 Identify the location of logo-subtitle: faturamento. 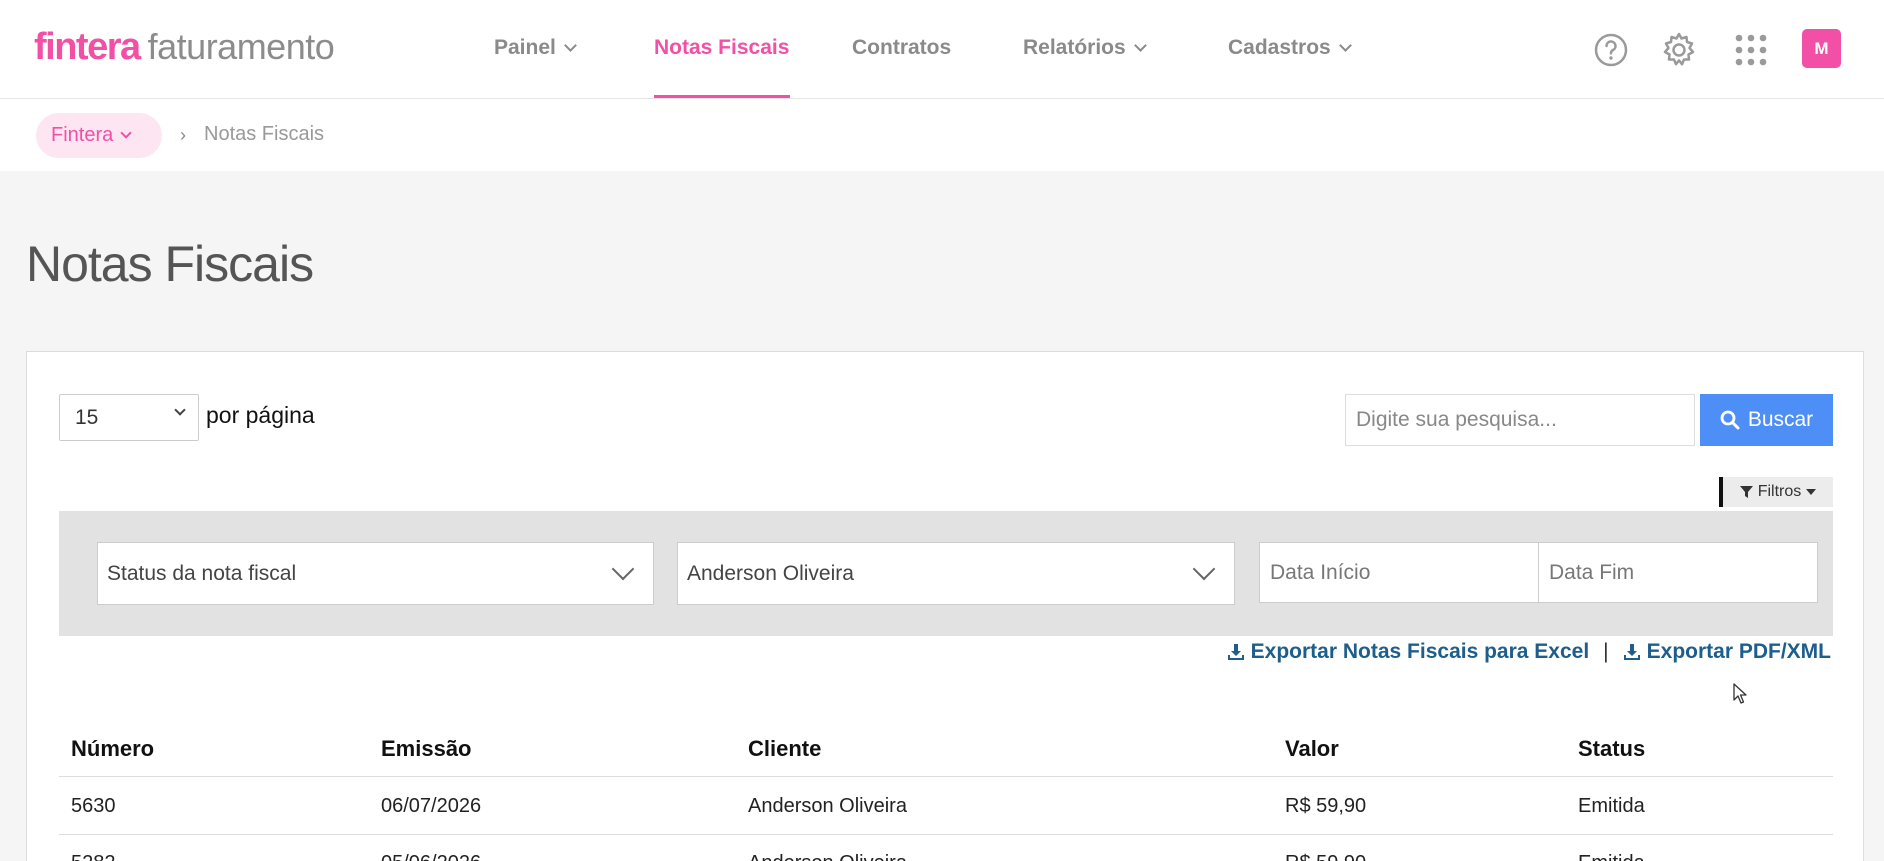
(241, 46).